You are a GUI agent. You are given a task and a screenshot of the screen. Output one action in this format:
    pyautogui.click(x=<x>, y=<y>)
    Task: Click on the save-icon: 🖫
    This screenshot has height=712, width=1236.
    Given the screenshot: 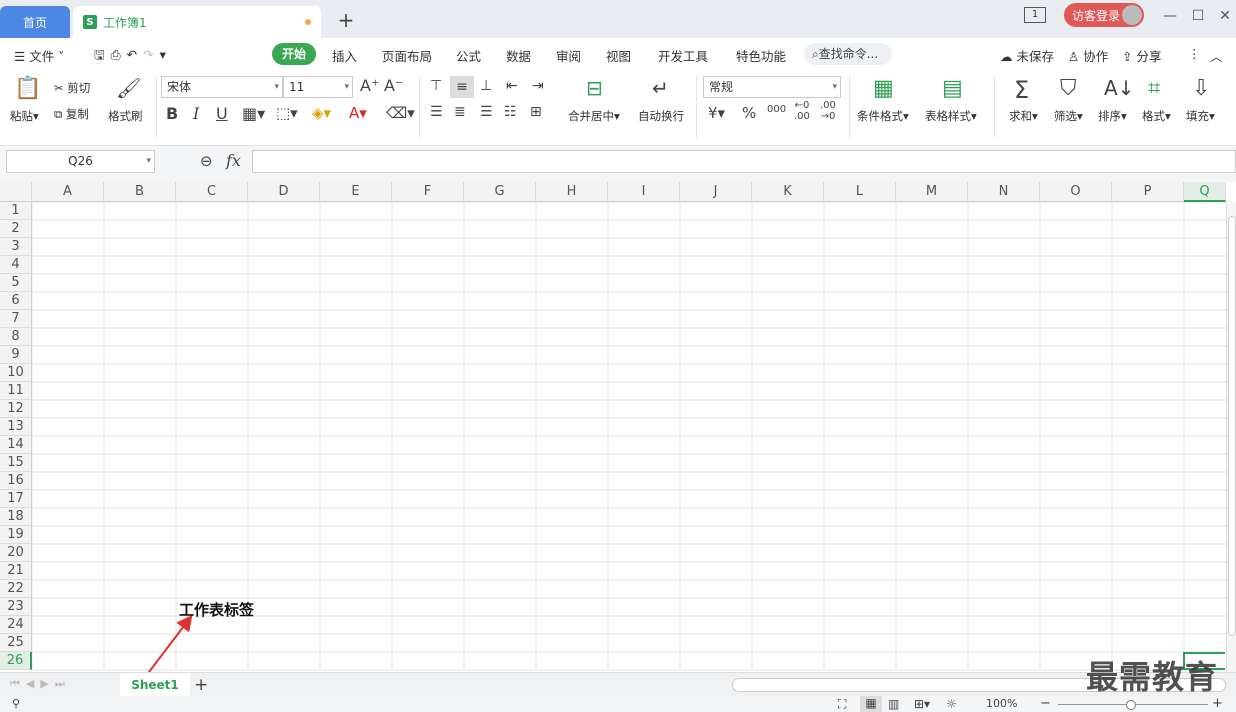 What is the action you would take?
    pyautogui.click(x=102, y=54)
    